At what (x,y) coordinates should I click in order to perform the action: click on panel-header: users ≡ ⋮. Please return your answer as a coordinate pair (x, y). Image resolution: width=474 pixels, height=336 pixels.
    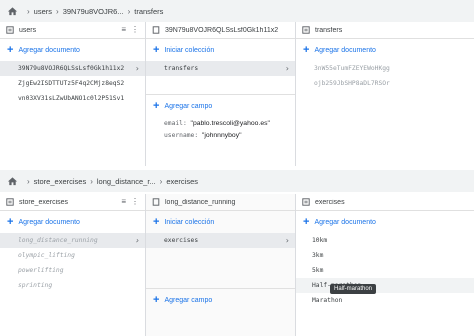
    Looking at the image, I should click on (72, 30).